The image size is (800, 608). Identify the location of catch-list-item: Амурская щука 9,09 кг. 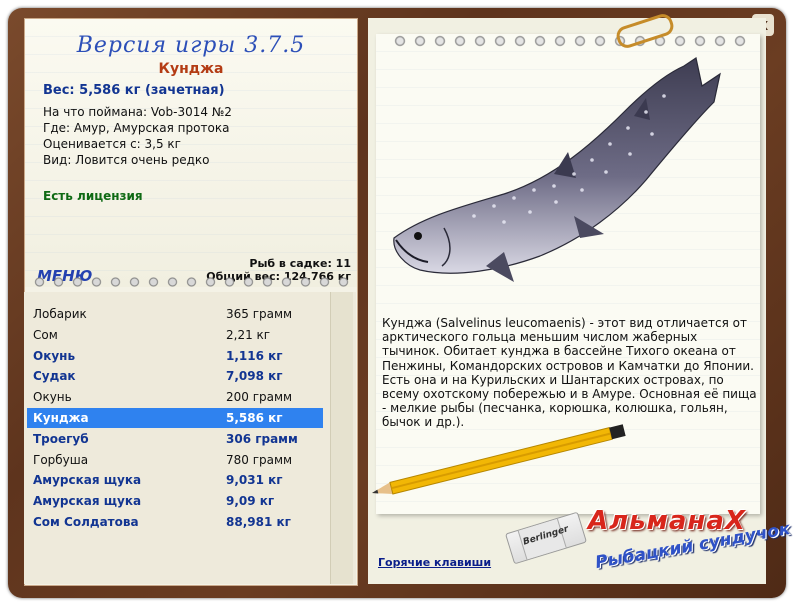
(175, 501).